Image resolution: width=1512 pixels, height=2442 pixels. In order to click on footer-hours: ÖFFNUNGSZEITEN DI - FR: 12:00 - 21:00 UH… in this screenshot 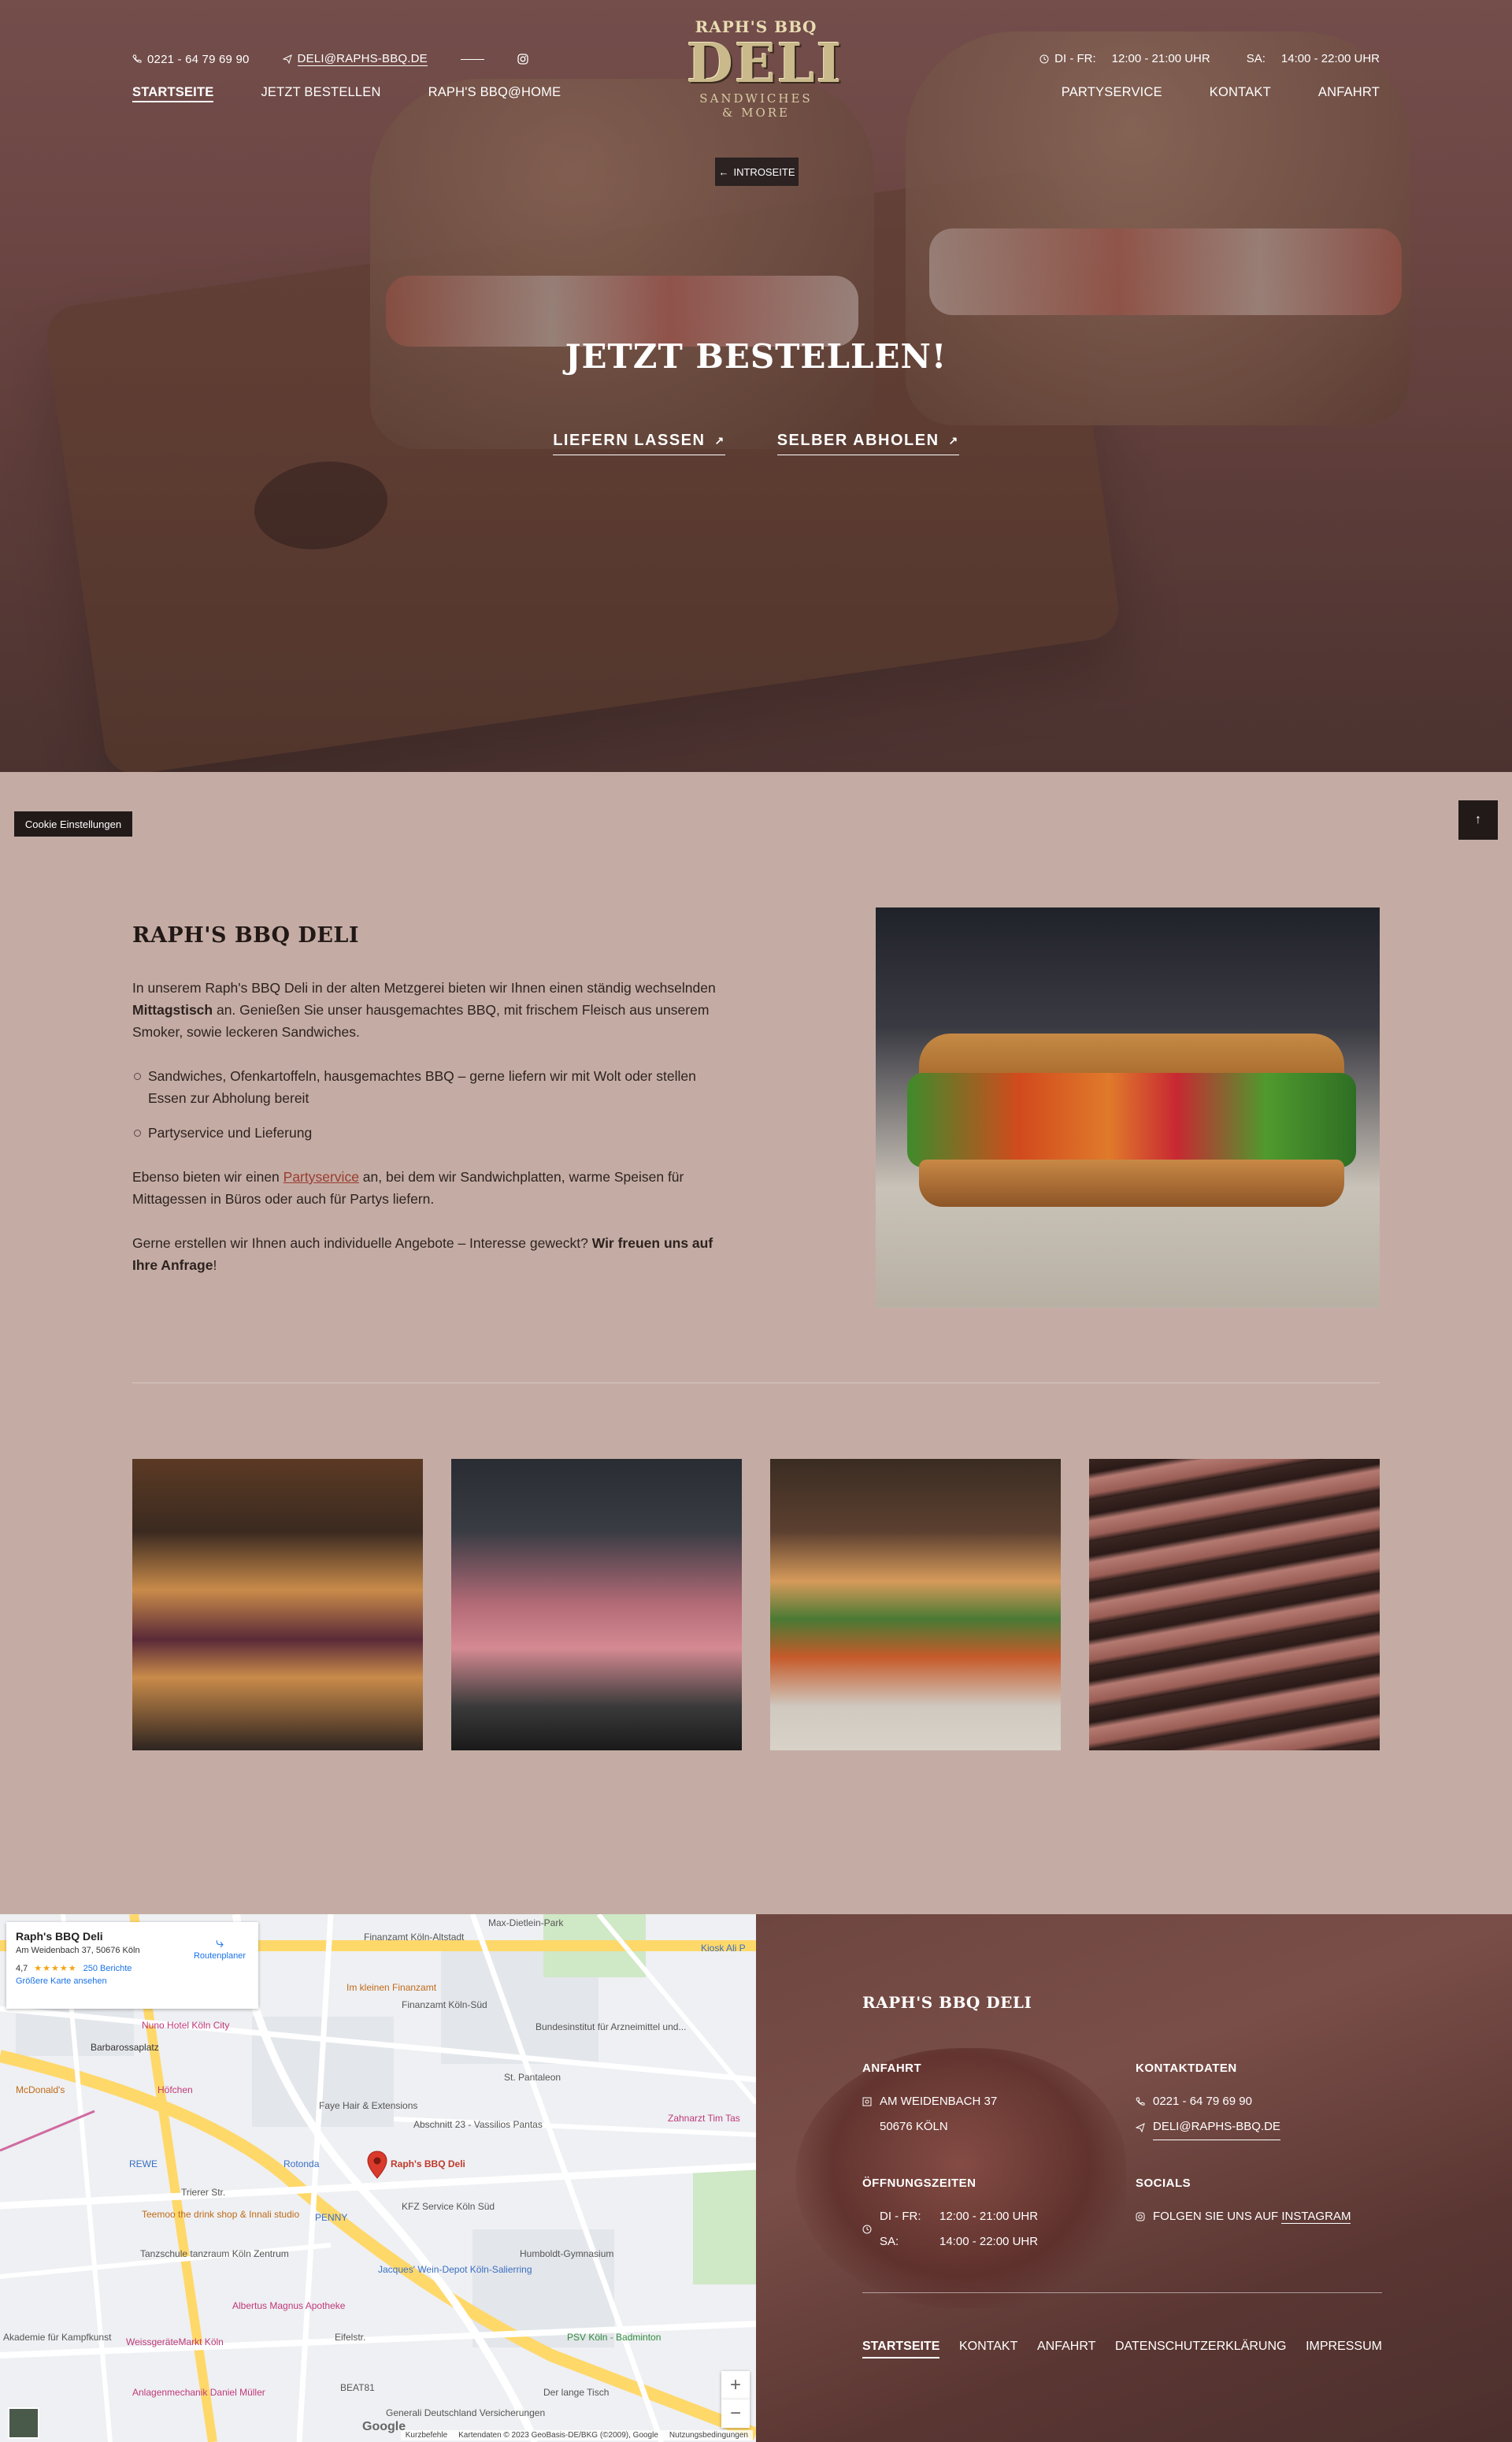, I will do `click(952, 2213)`.